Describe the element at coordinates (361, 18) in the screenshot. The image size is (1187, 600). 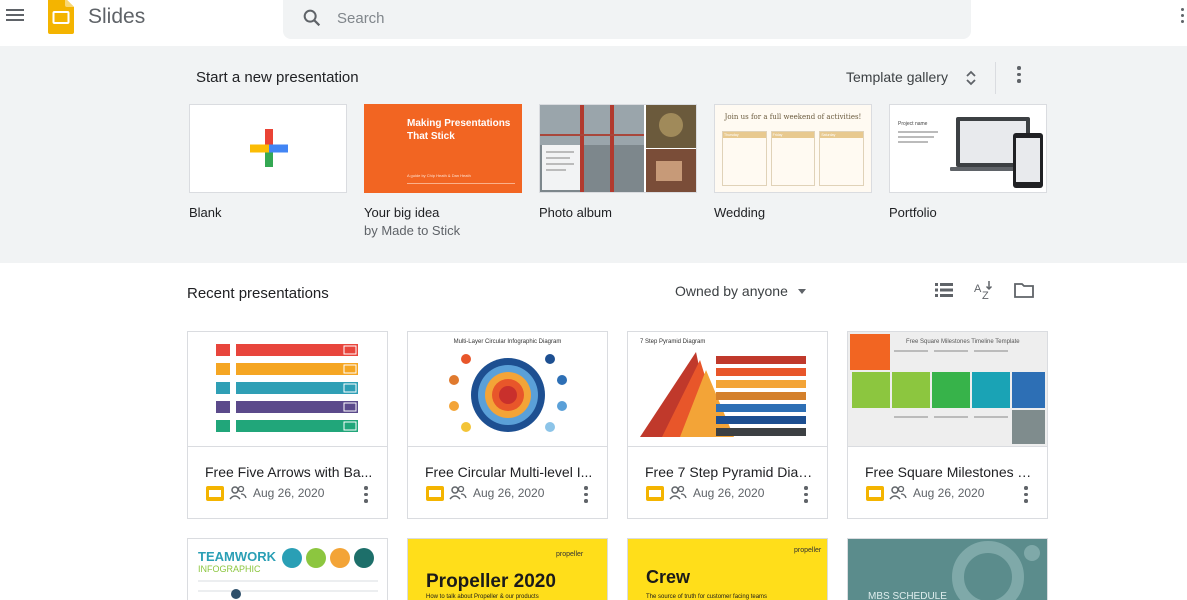
I see `search-input: Search` at that location.